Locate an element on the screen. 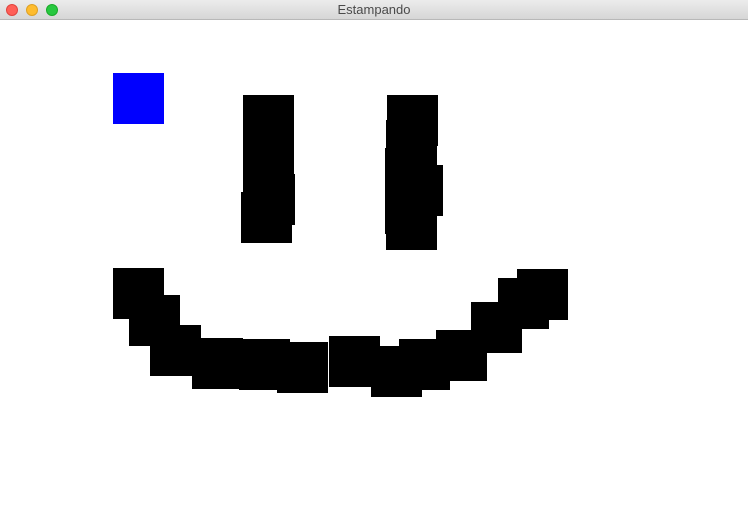 Image resolution: width=748 pixels, height=511 pixels. cursor-stamp is located at coordinates (138, 98).